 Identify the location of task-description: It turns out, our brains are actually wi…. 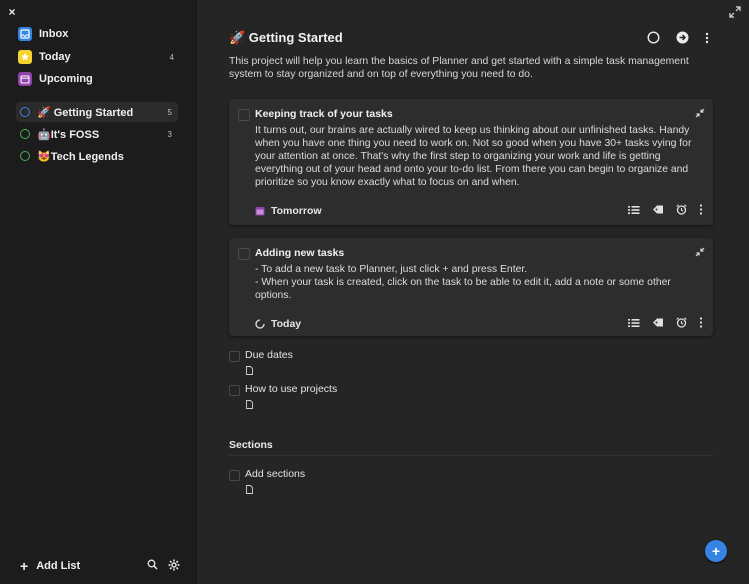
(479, 156).